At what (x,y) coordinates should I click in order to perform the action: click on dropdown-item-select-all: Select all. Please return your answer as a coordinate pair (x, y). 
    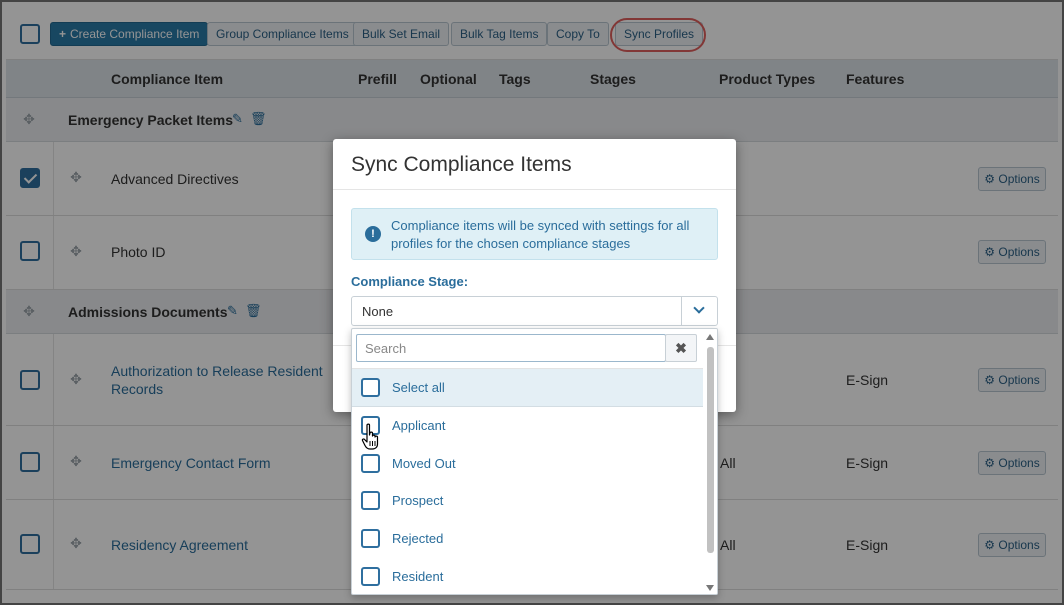
    Looking at the image, I should click on (527, 388).